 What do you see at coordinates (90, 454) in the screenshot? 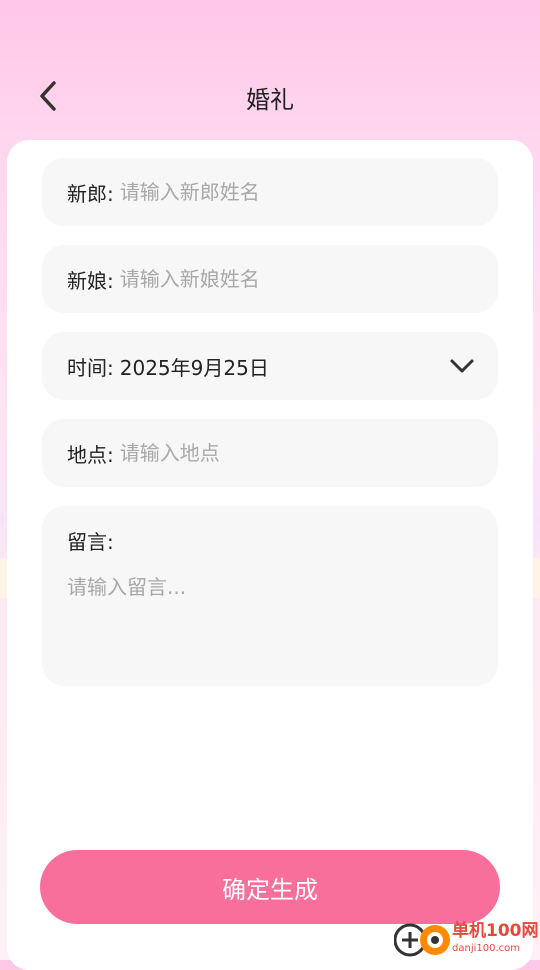
I see `location-label: 地点:` at bounding box center [90, 454].